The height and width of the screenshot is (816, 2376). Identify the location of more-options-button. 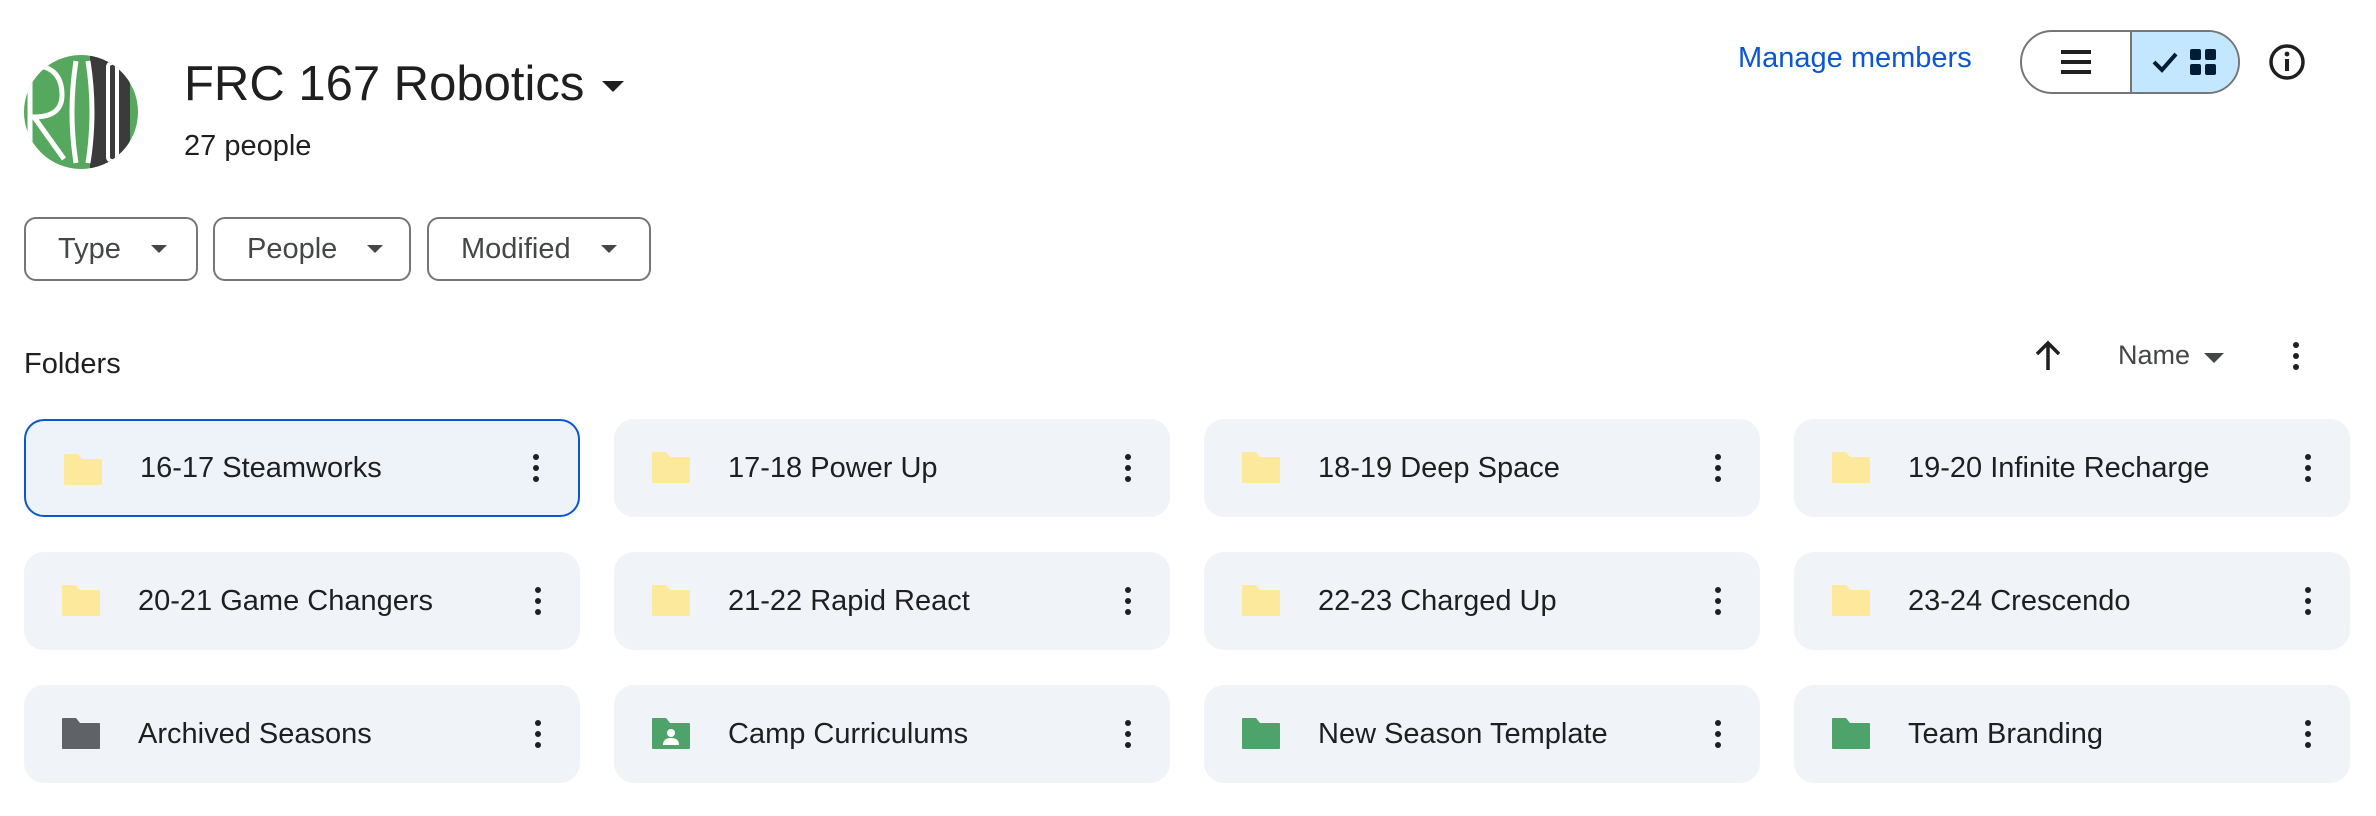
(2296, 356).